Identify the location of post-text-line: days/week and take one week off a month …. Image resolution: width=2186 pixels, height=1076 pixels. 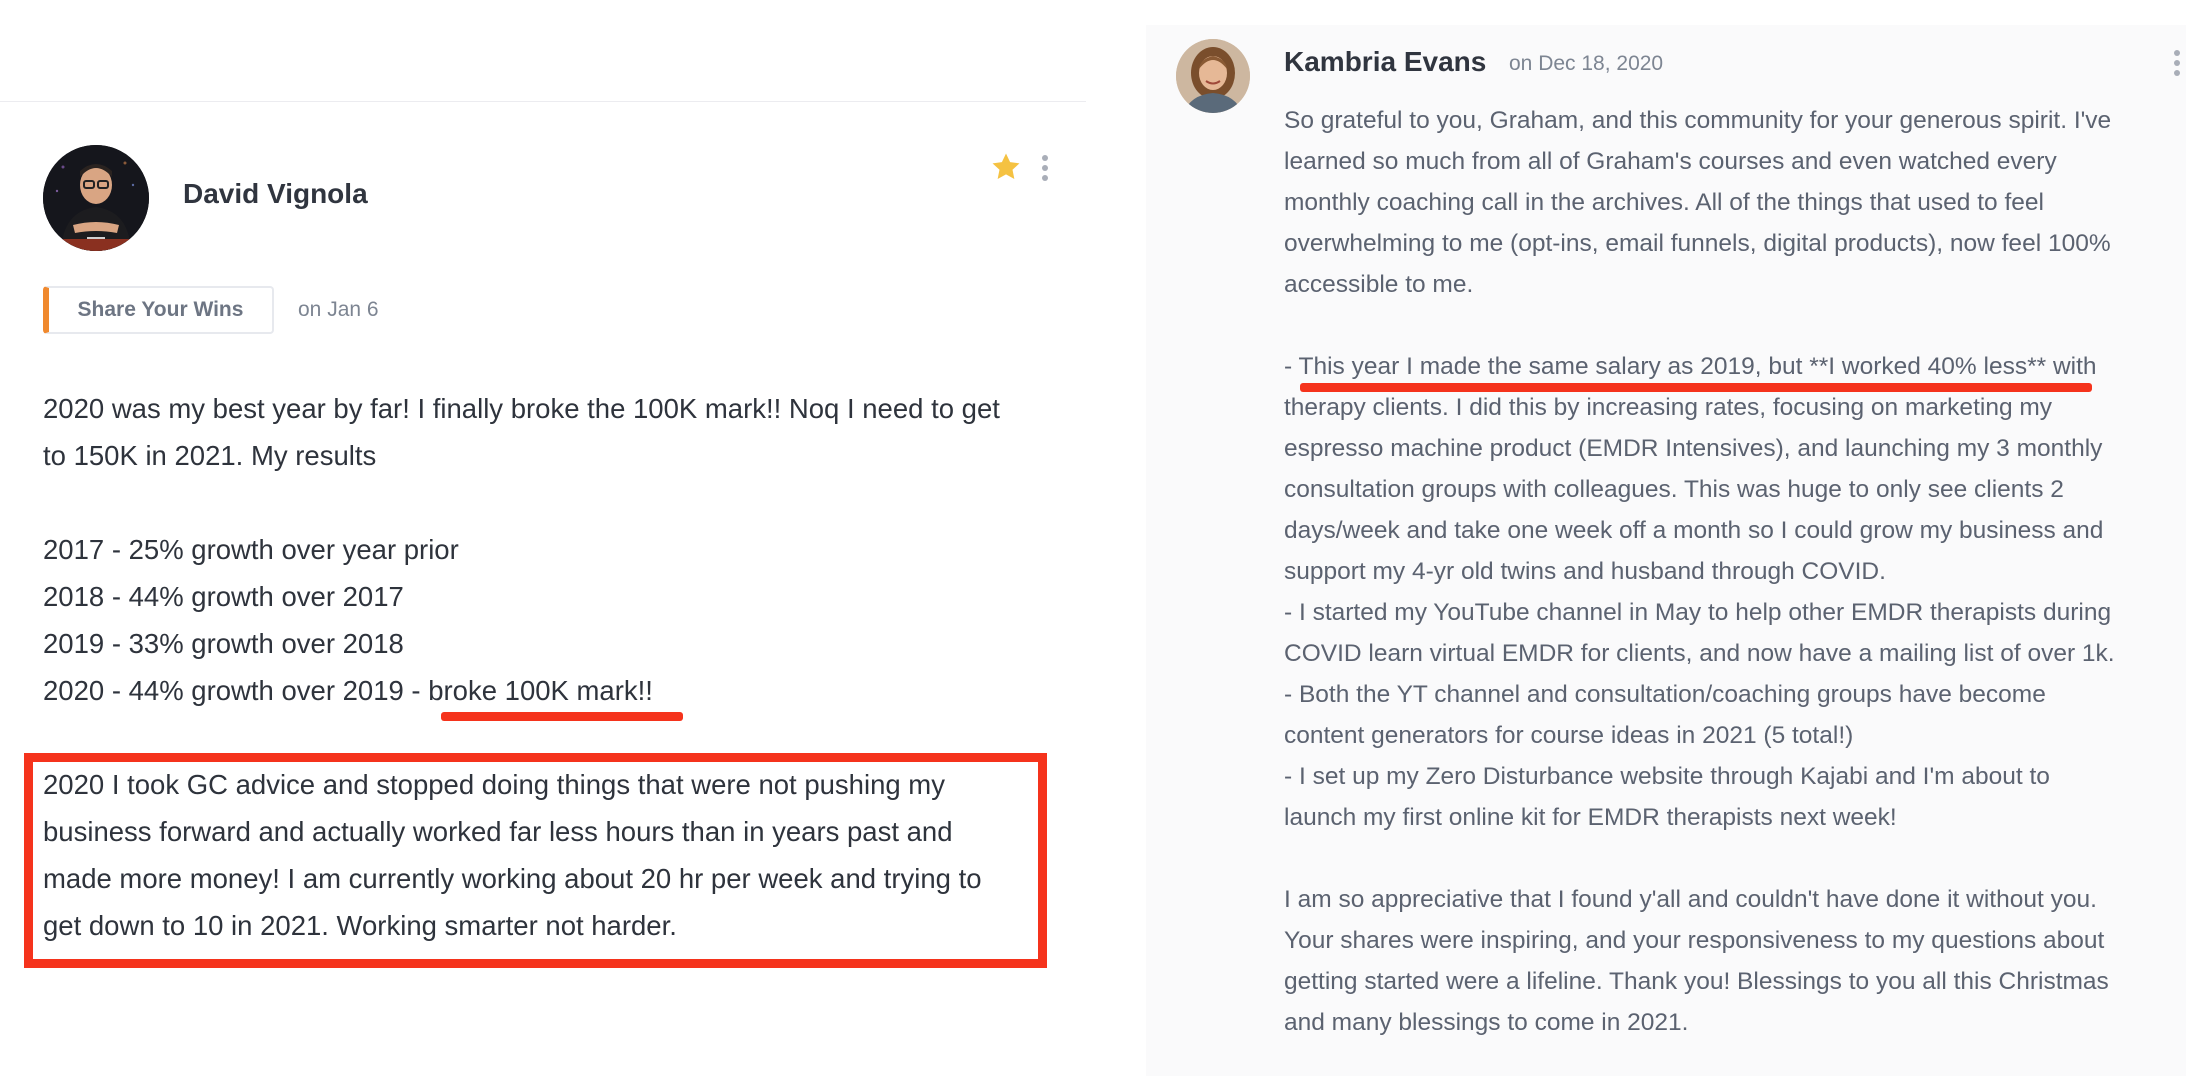
(1694, 530).